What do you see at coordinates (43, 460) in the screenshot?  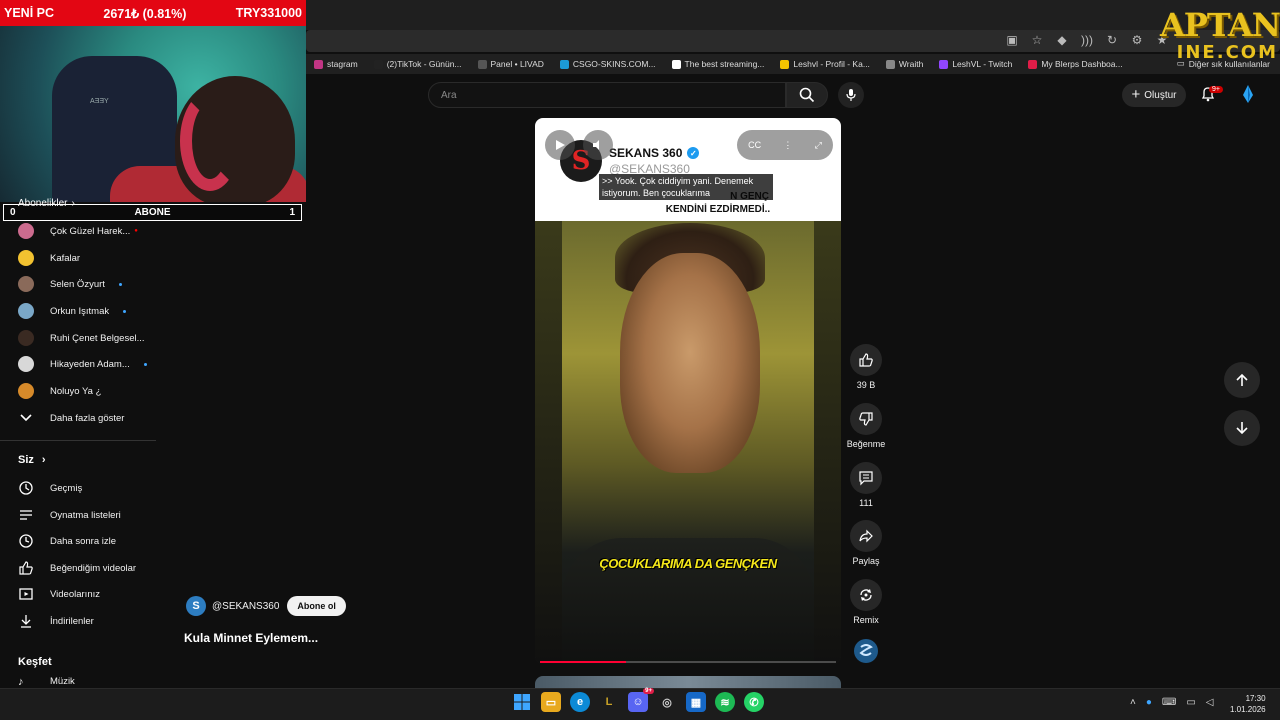 I see `chevron-right-icon: ›` at bounding box center [43, 460].